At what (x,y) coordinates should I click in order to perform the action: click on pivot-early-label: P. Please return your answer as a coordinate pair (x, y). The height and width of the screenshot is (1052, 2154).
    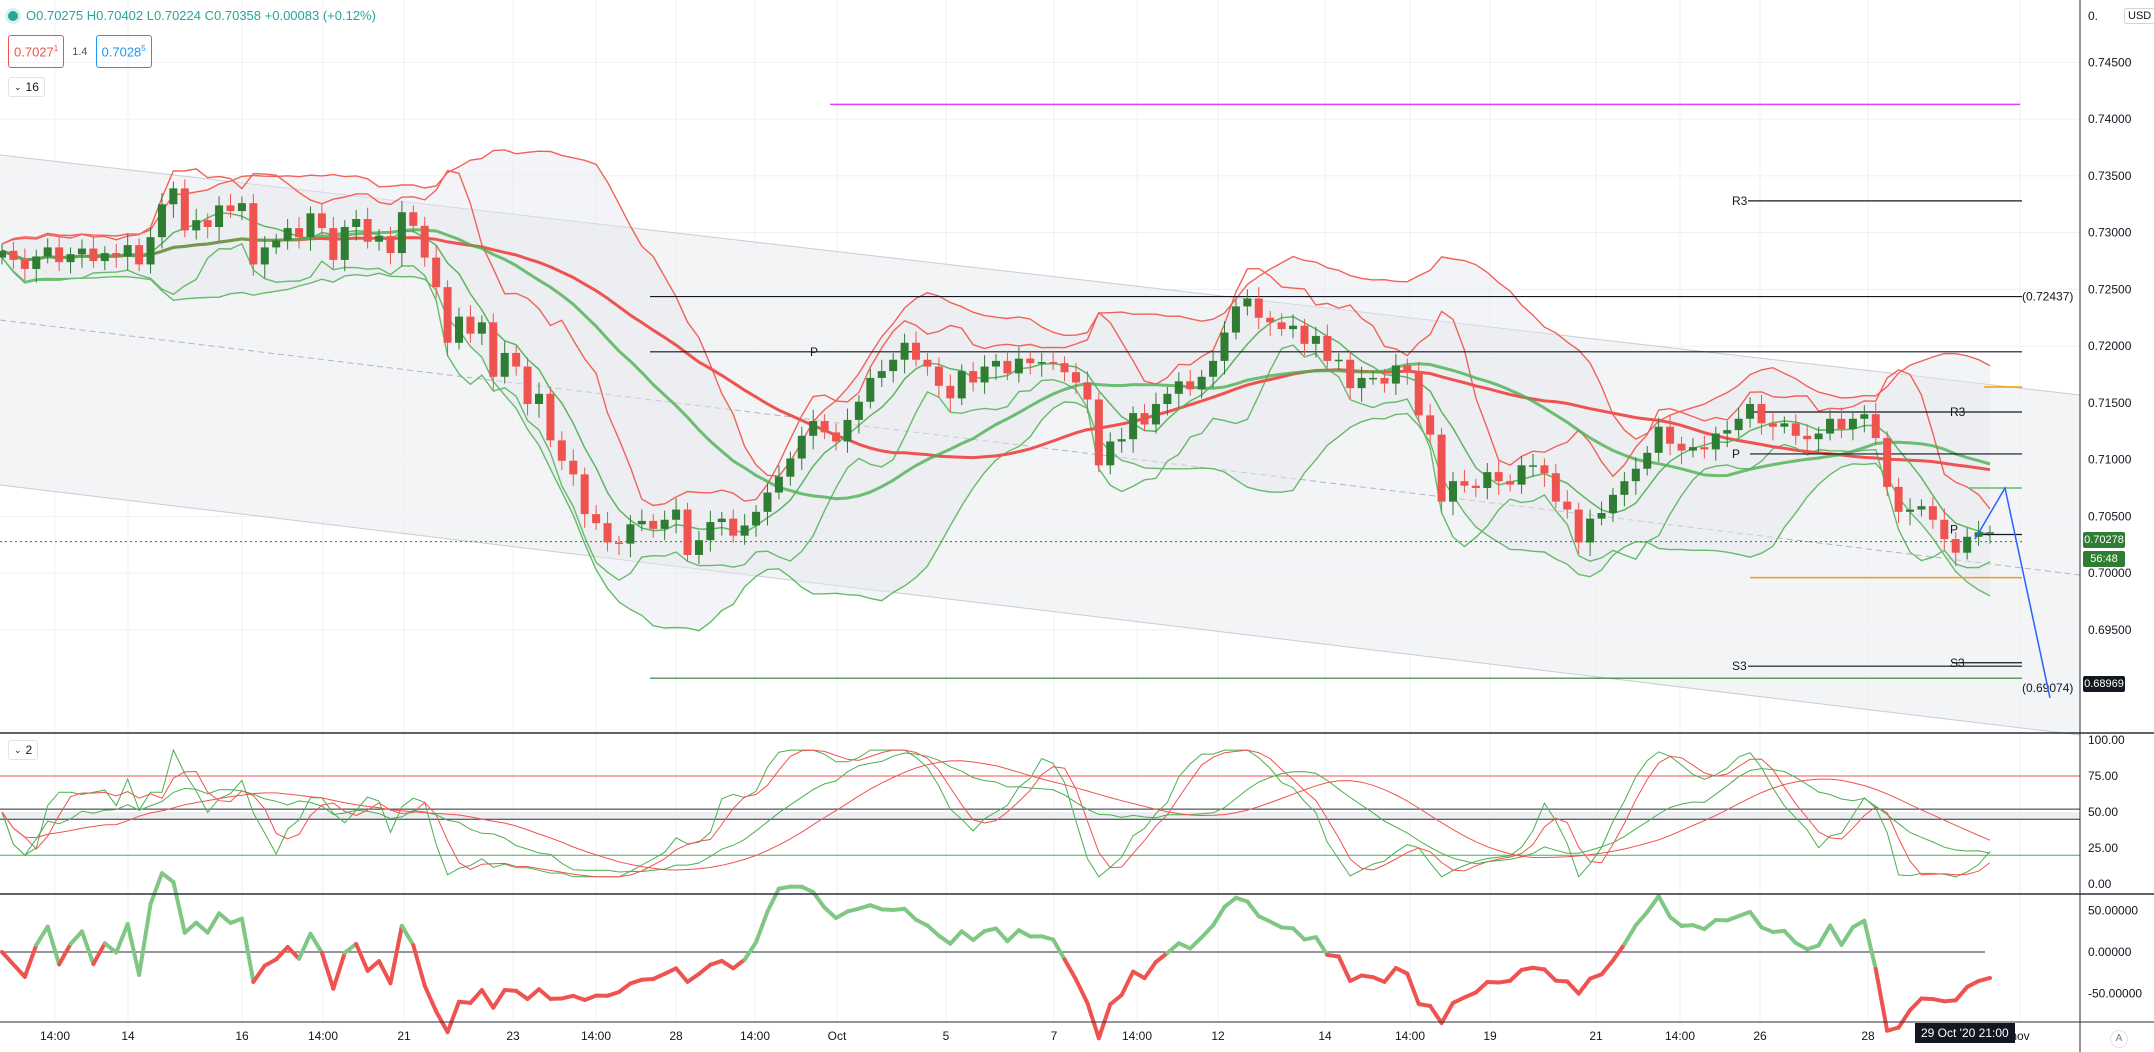
    Looking at the image, I should click on (814, 352).